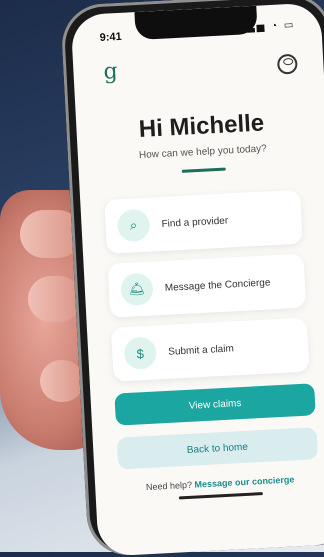 Image resolution: width=324 pixels, height=557 pixels. What do you see at coordinates (140, 353) in the screenshot?
I see `dollar-receipt-icon: $` at bounding box center [140, 353].